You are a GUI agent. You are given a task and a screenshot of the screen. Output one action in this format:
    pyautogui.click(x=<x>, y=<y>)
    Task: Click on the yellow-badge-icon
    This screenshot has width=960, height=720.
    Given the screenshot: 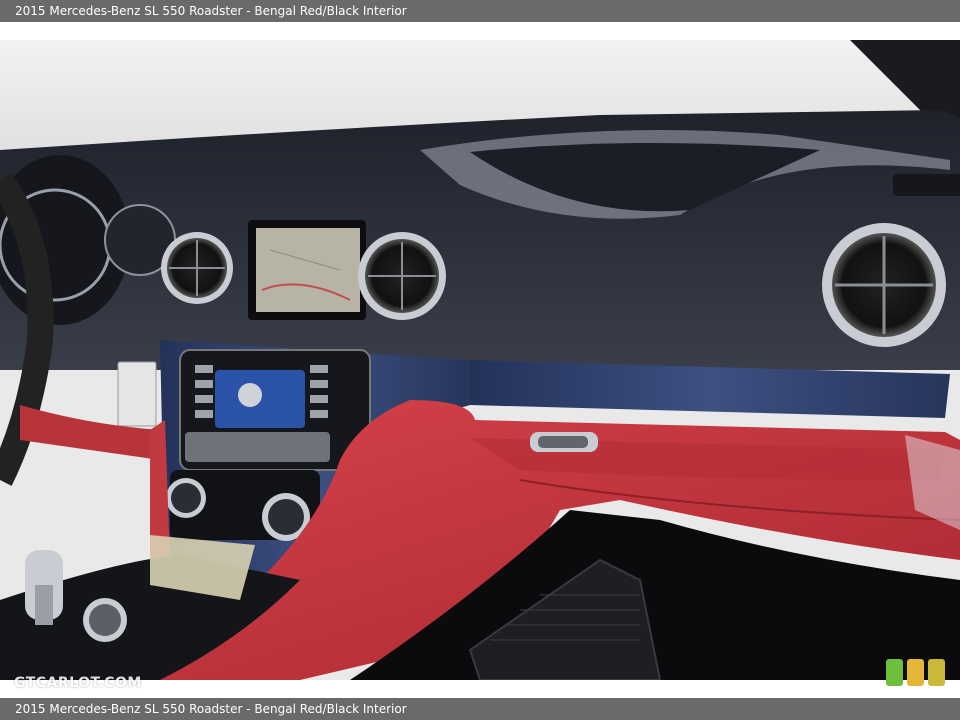 What is the action you would take?
    pyautogui.click(x=915, y=672)
    